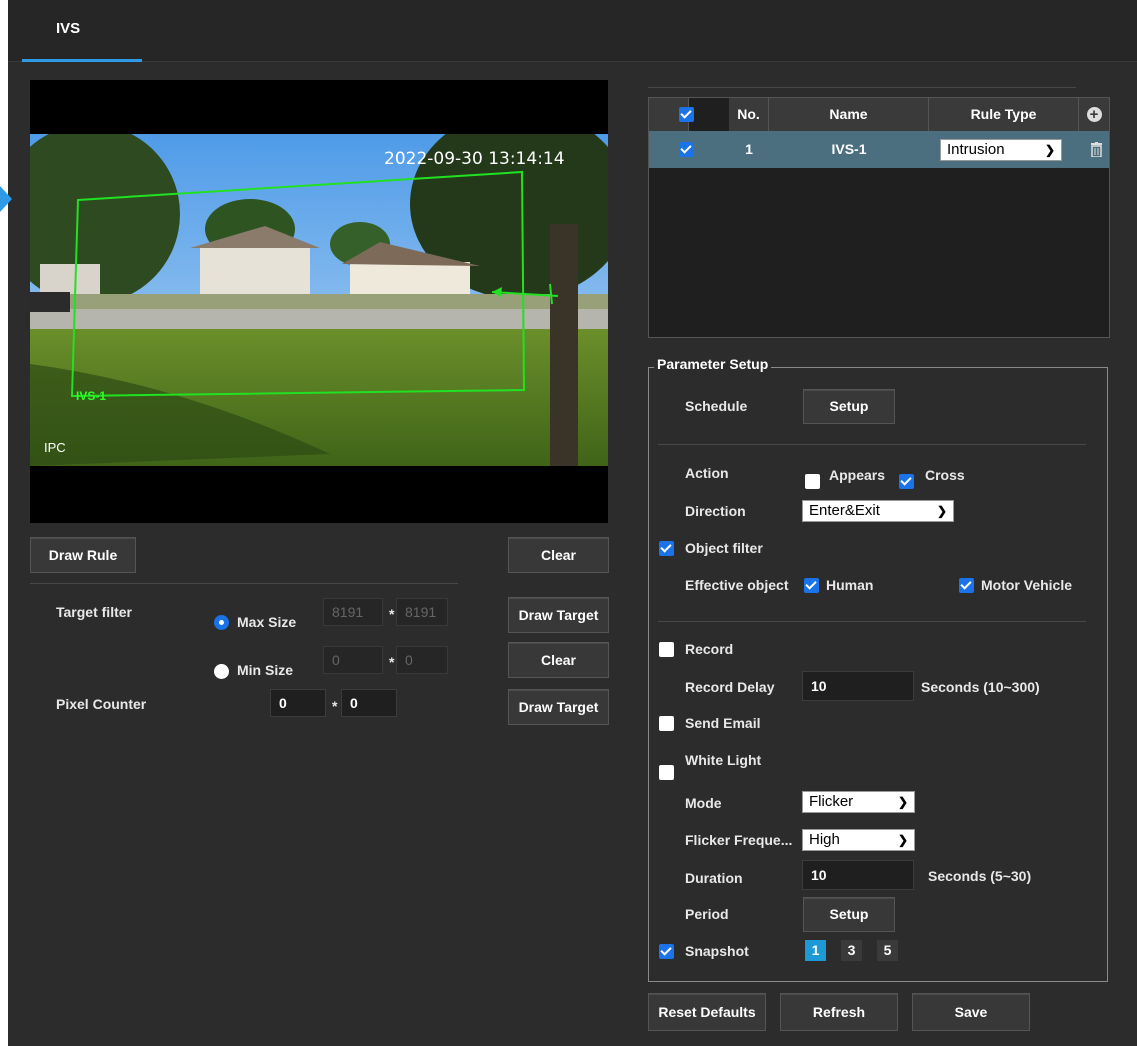  I want to click on pixel-width-input: 0, so click(298, 703).